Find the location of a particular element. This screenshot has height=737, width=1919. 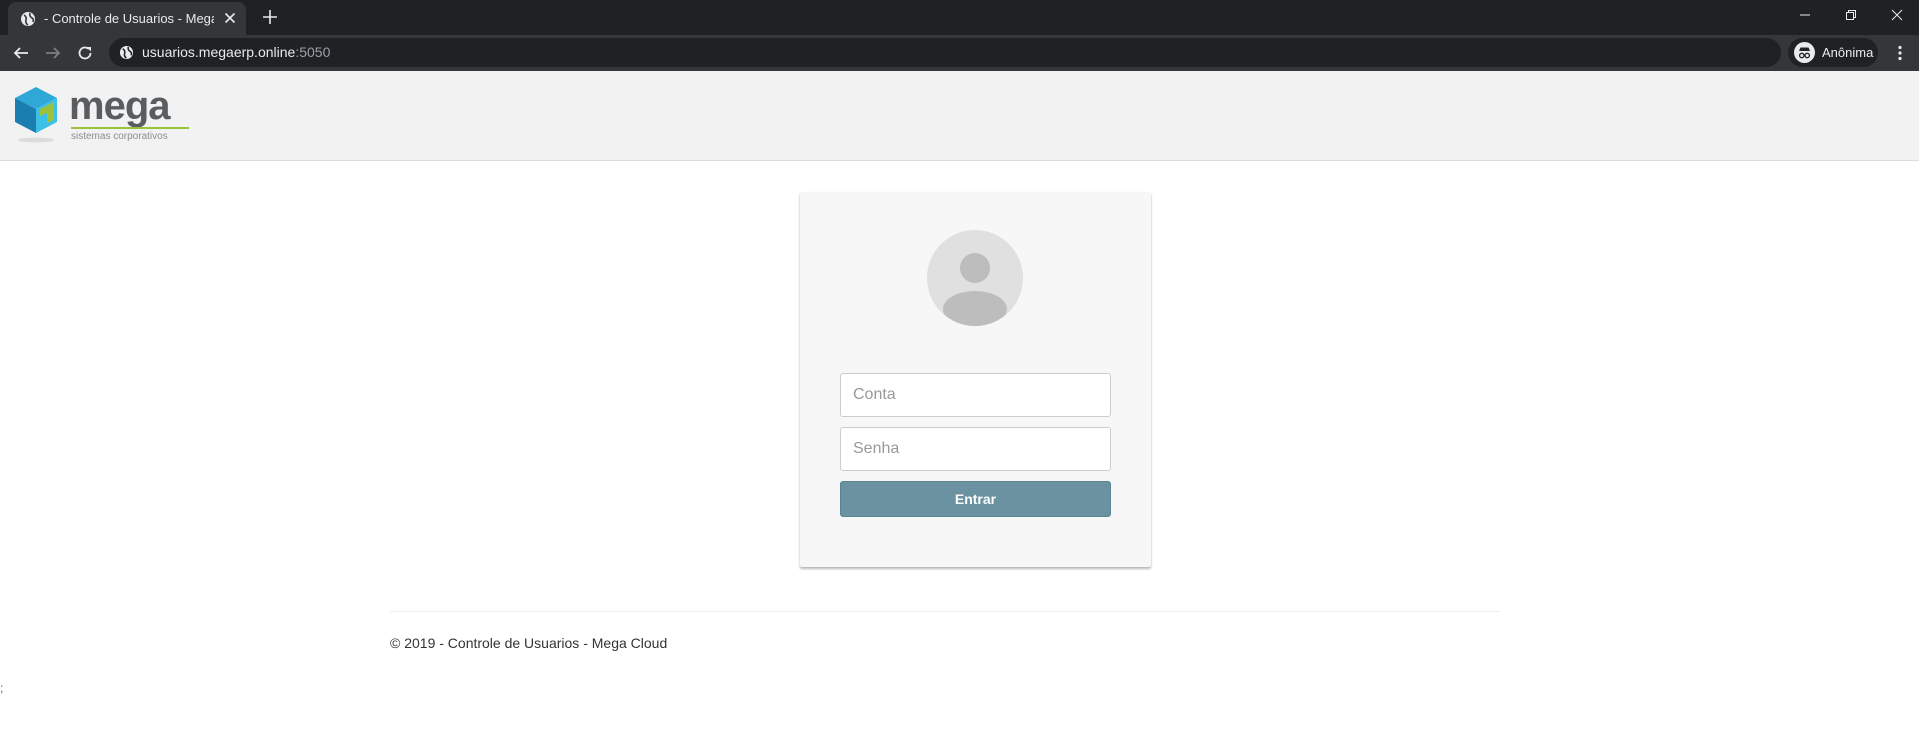

account-input is located at coordinates (975, 395).